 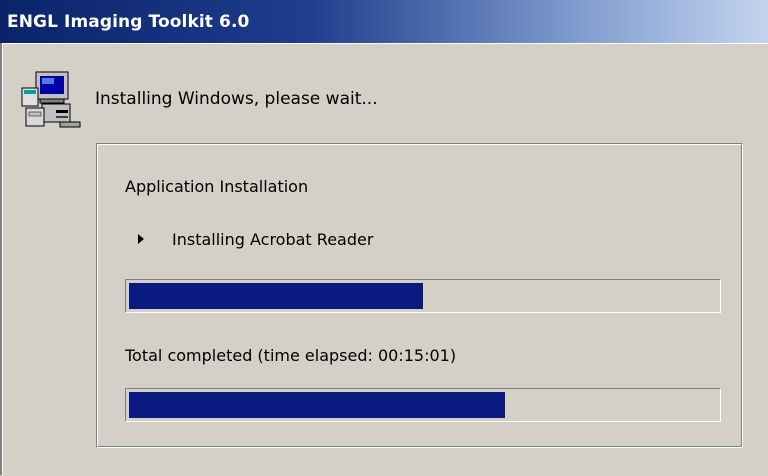 I want to click on total-progress-fill, so click(x=317, y=405).